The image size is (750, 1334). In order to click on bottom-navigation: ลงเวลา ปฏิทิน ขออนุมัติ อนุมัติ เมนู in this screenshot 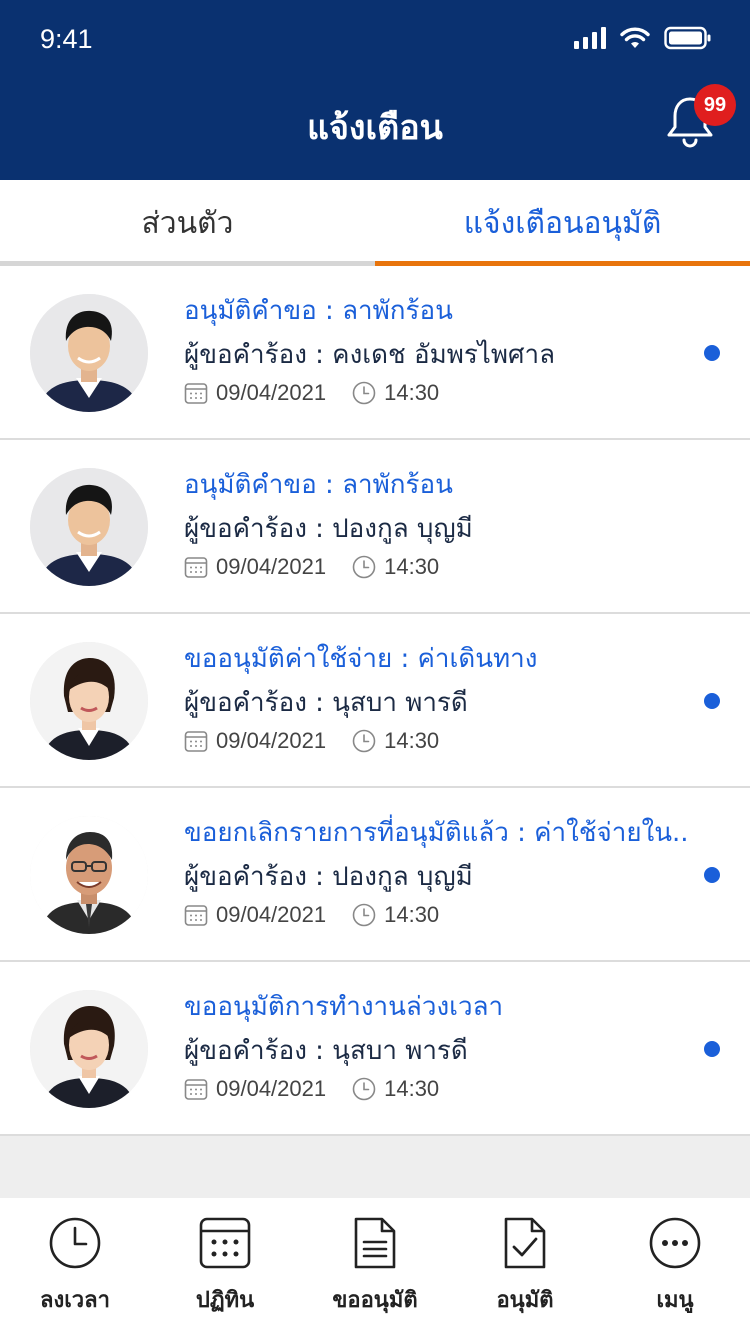, I will do `click(375, 1266)`.